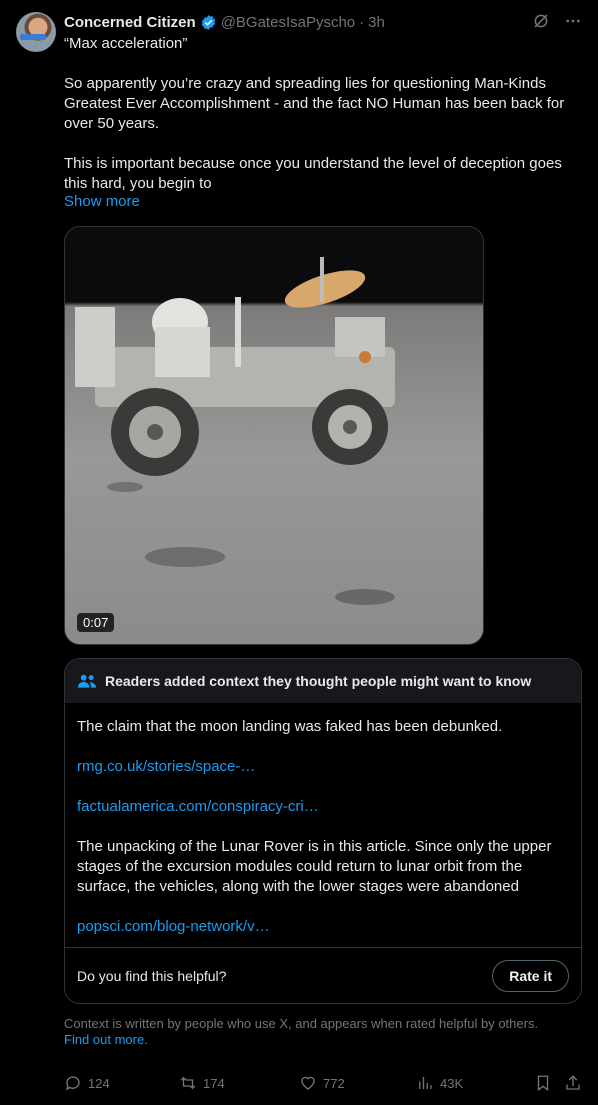 Image resolution: width=598 pixels, height=1105 pixels. Describe the element at coordinates (541, 21) in the screenshot. I see `grok-icon` at that location.